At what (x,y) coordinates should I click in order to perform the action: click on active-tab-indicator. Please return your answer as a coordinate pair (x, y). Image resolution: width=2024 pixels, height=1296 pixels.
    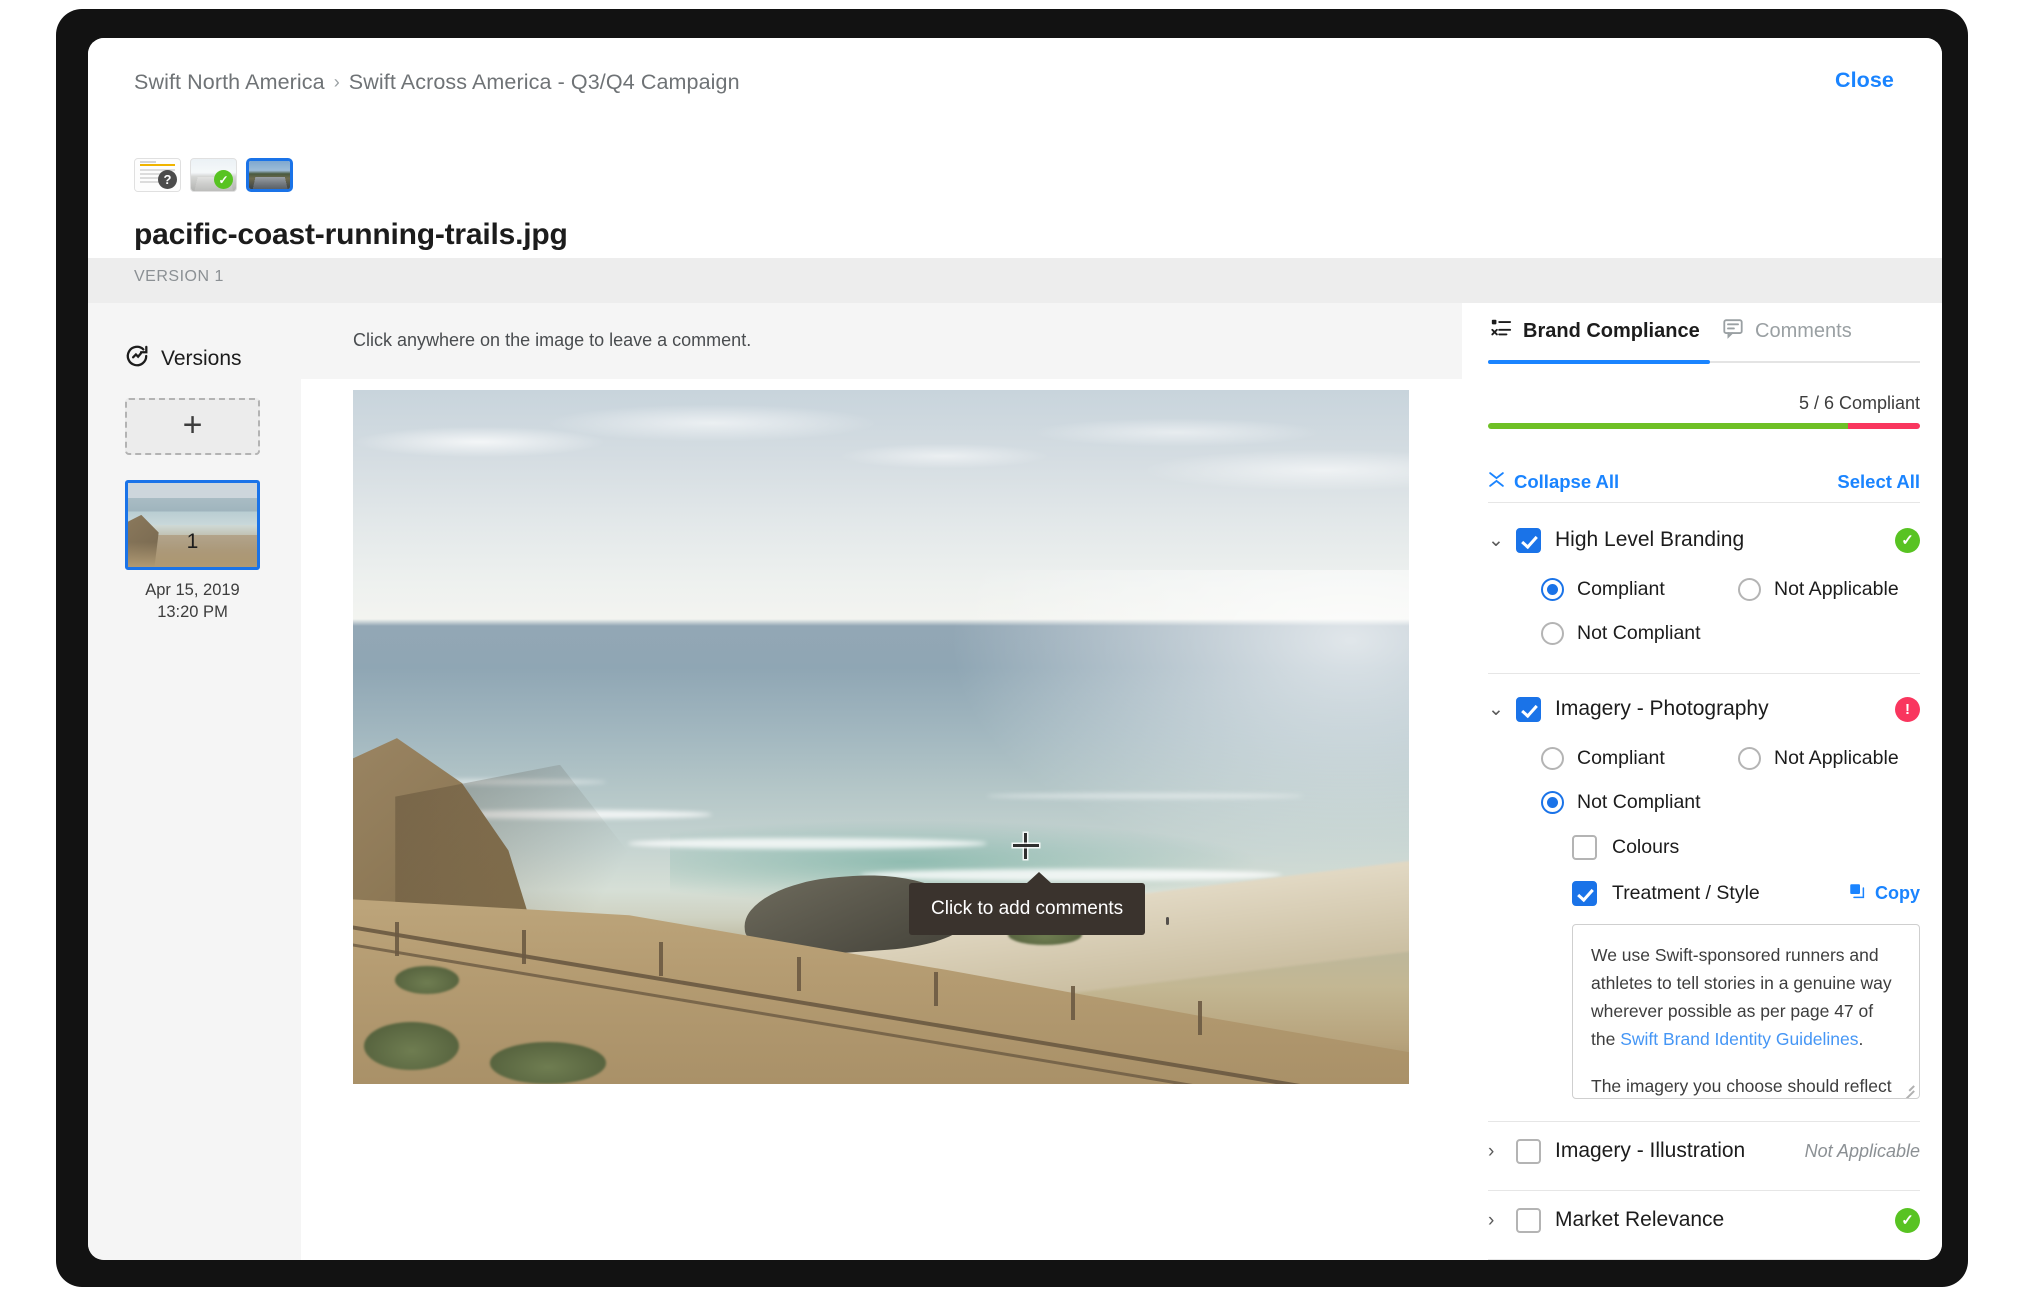
    Looking at the image, I should click on (1599, 362).